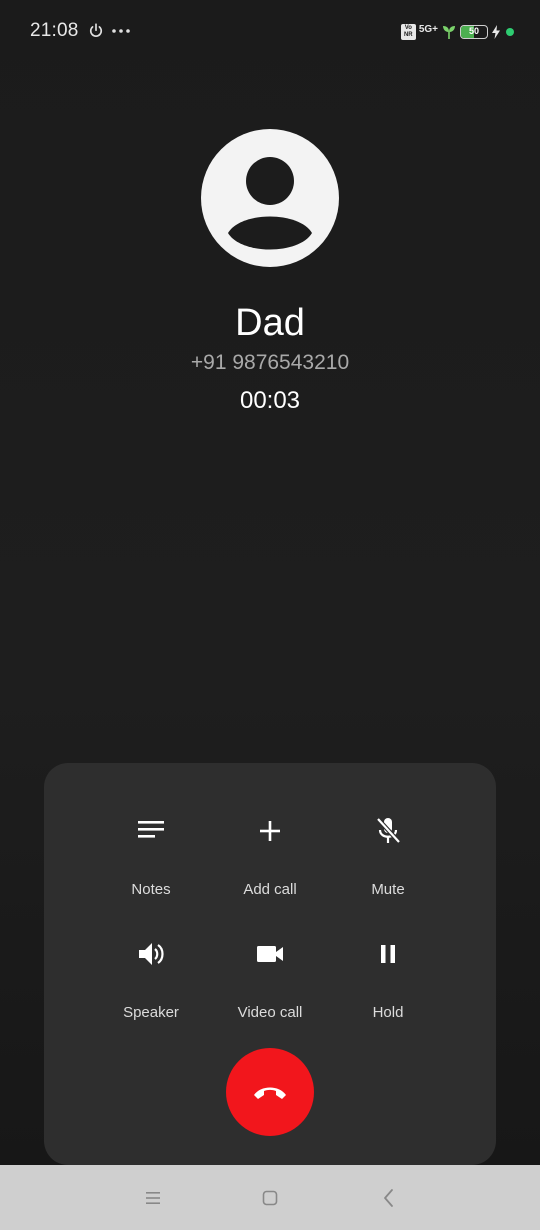  What do you see at coordinates (121, 31) in the screenshot?
I see `more-dots-icon` at bounding box center [121, 31].